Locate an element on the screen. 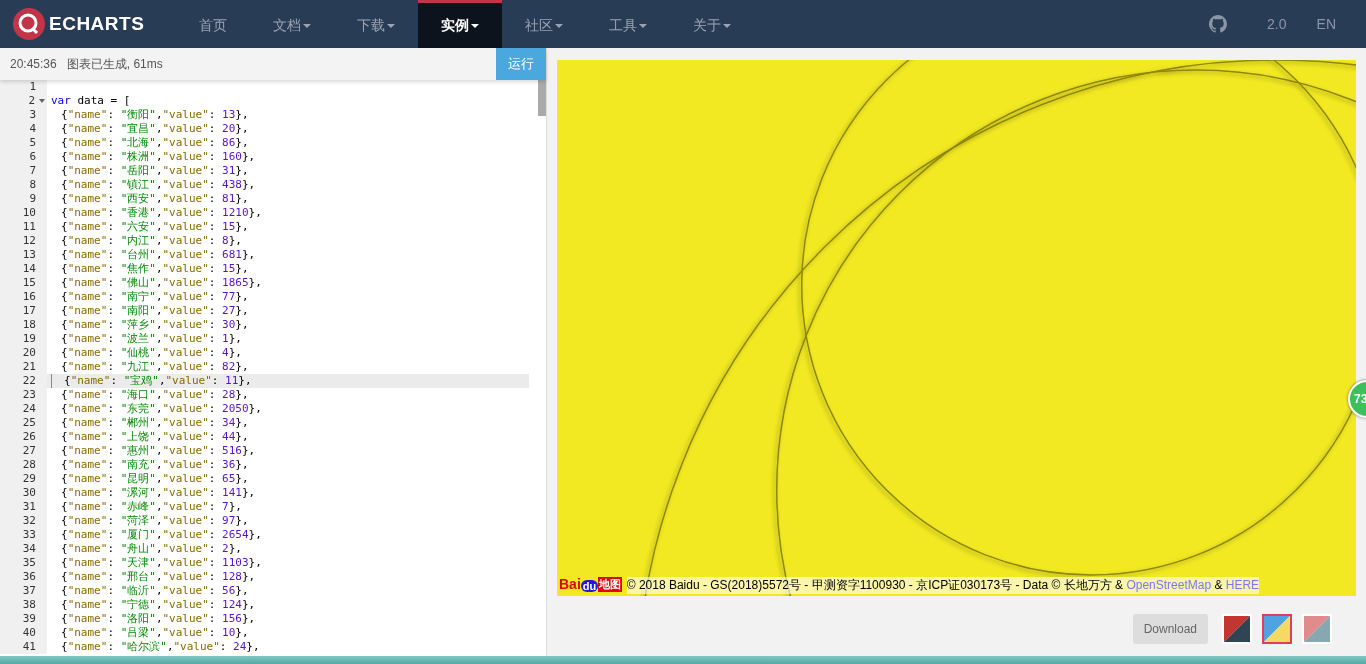 The height and width of the screenshot is (664, 1366). code-line: {"name": "焦作","value": 15}, is located at coordinates (154, 269).